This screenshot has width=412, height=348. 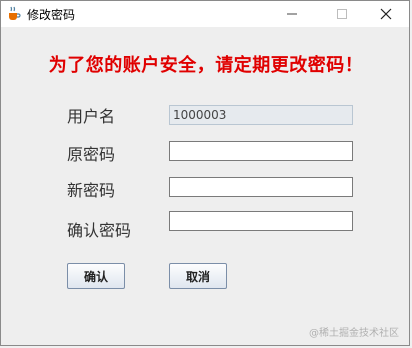 What do you see at coordinates (261, 115) in the screenshot?
I see `username-field` at bounding box center [261, 115].